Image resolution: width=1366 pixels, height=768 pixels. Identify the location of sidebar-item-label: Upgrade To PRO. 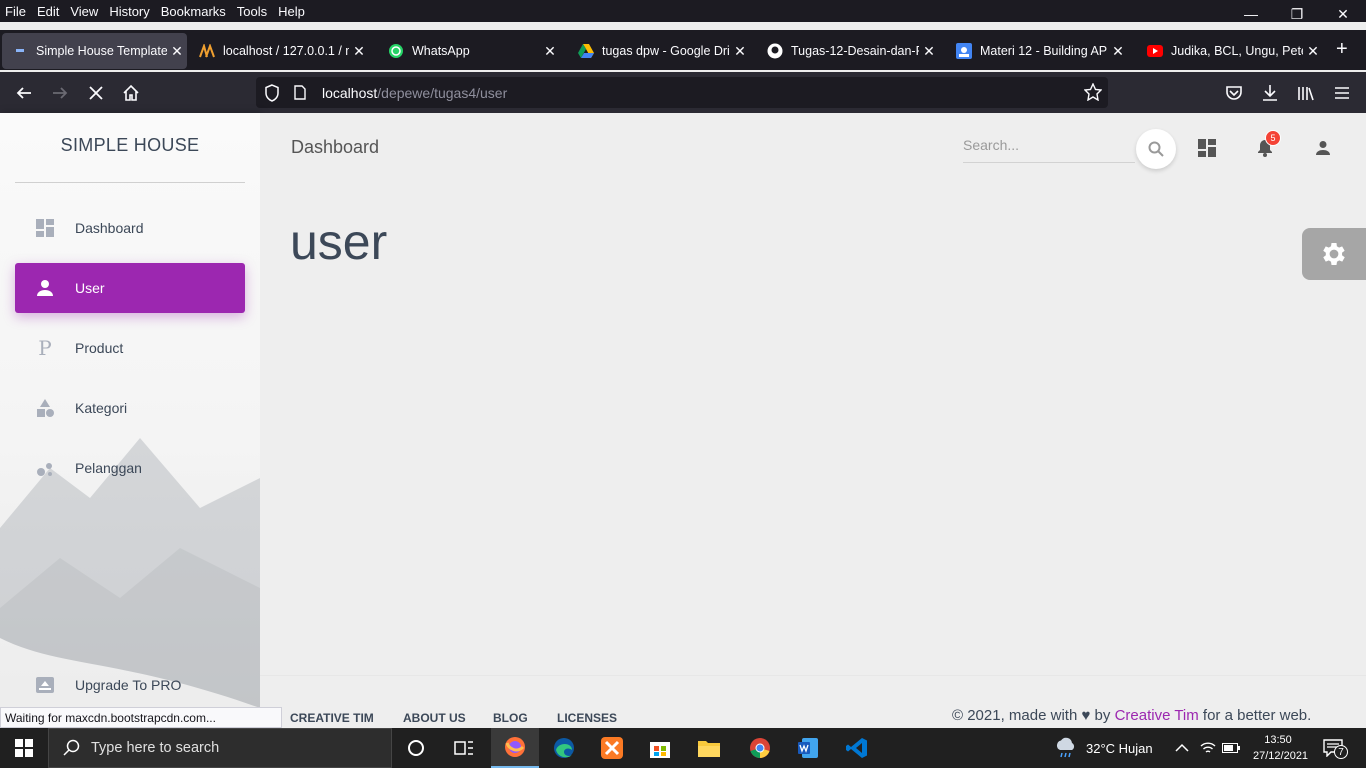
(128, 685).